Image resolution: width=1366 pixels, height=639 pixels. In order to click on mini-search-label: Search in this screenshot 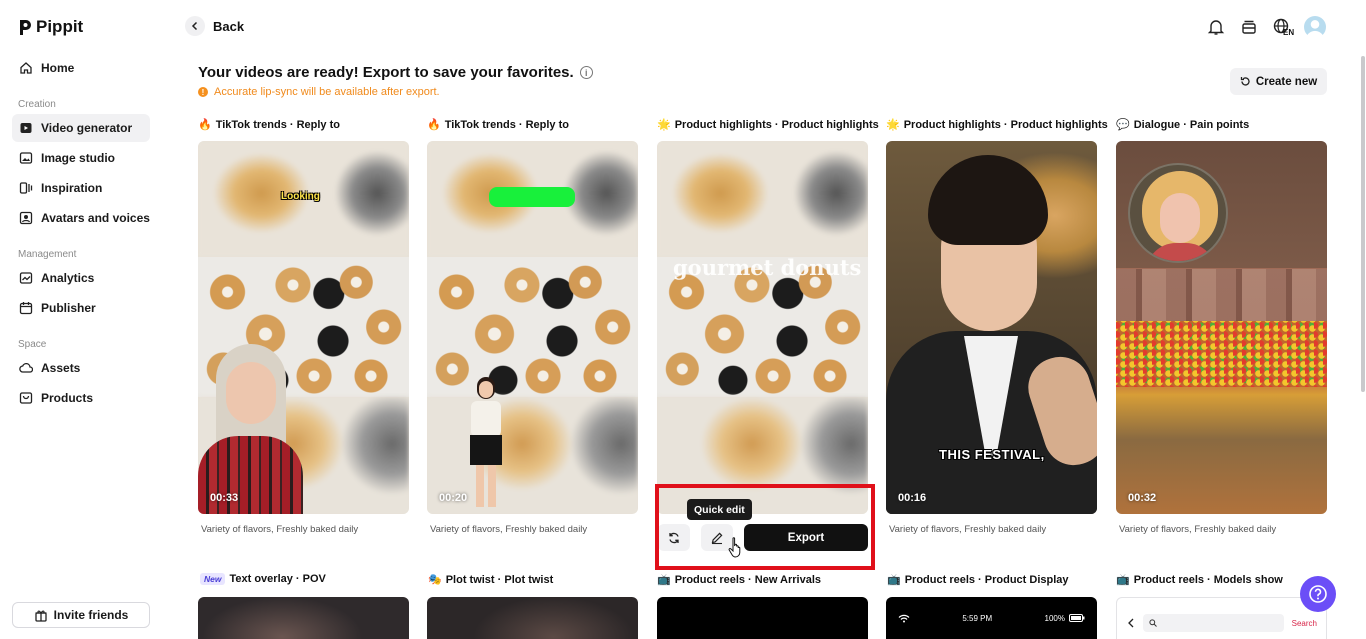, I will do `click(1304, 623)`.